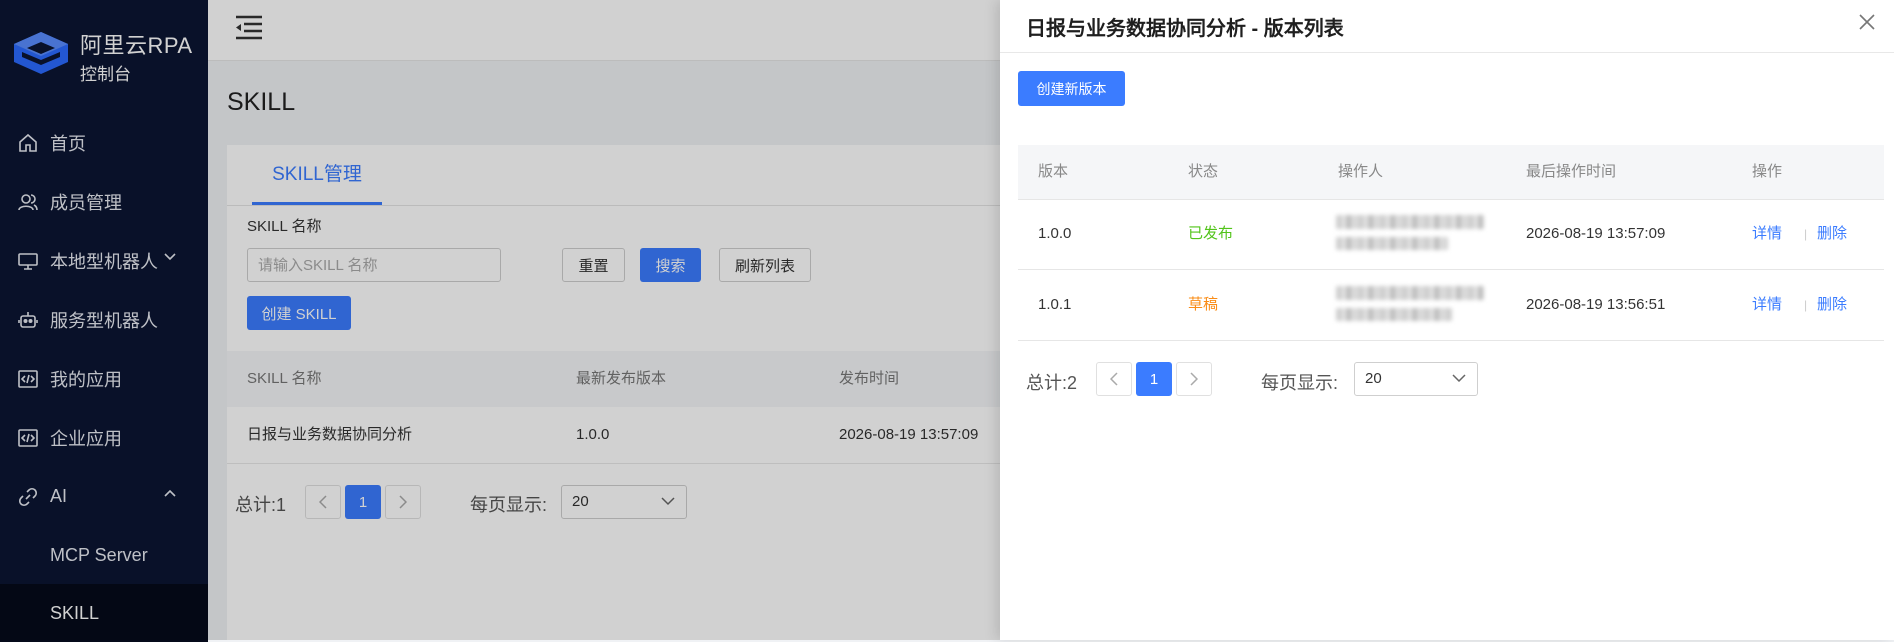 The width and height of the screenshot is (1894, 642). Describe the element at coordinates (1154, 379) in the screenshot. I see `page-number-button: 1` at that location.